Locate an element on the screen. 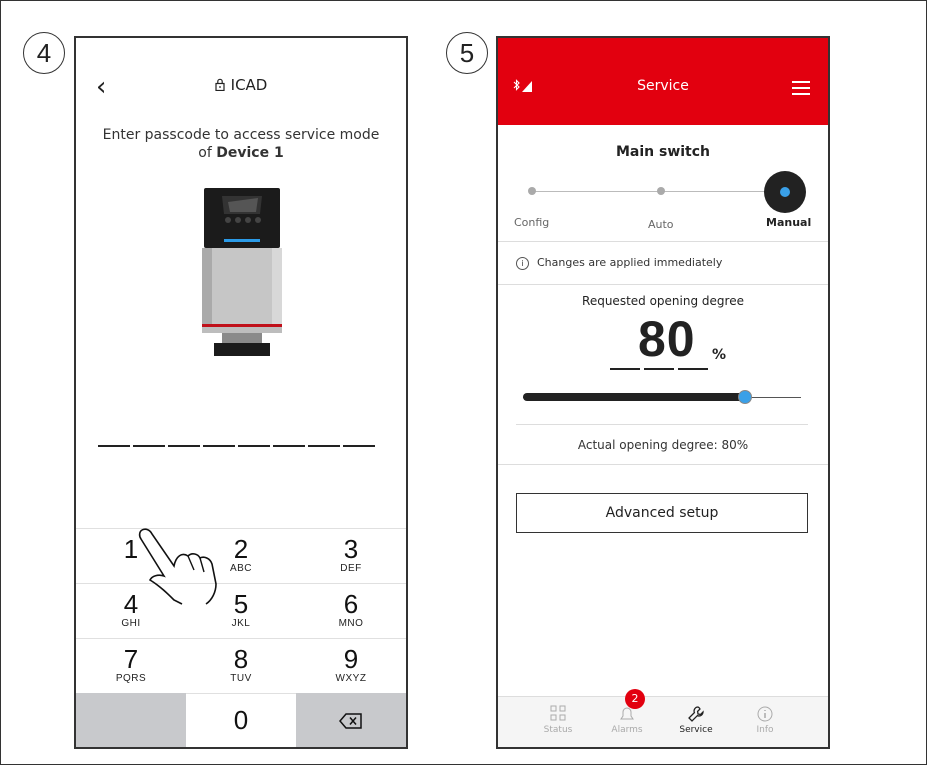 The width and height of the screenshot is (927, 765). step-number-4: 4 is located at coordinates (44, 53).